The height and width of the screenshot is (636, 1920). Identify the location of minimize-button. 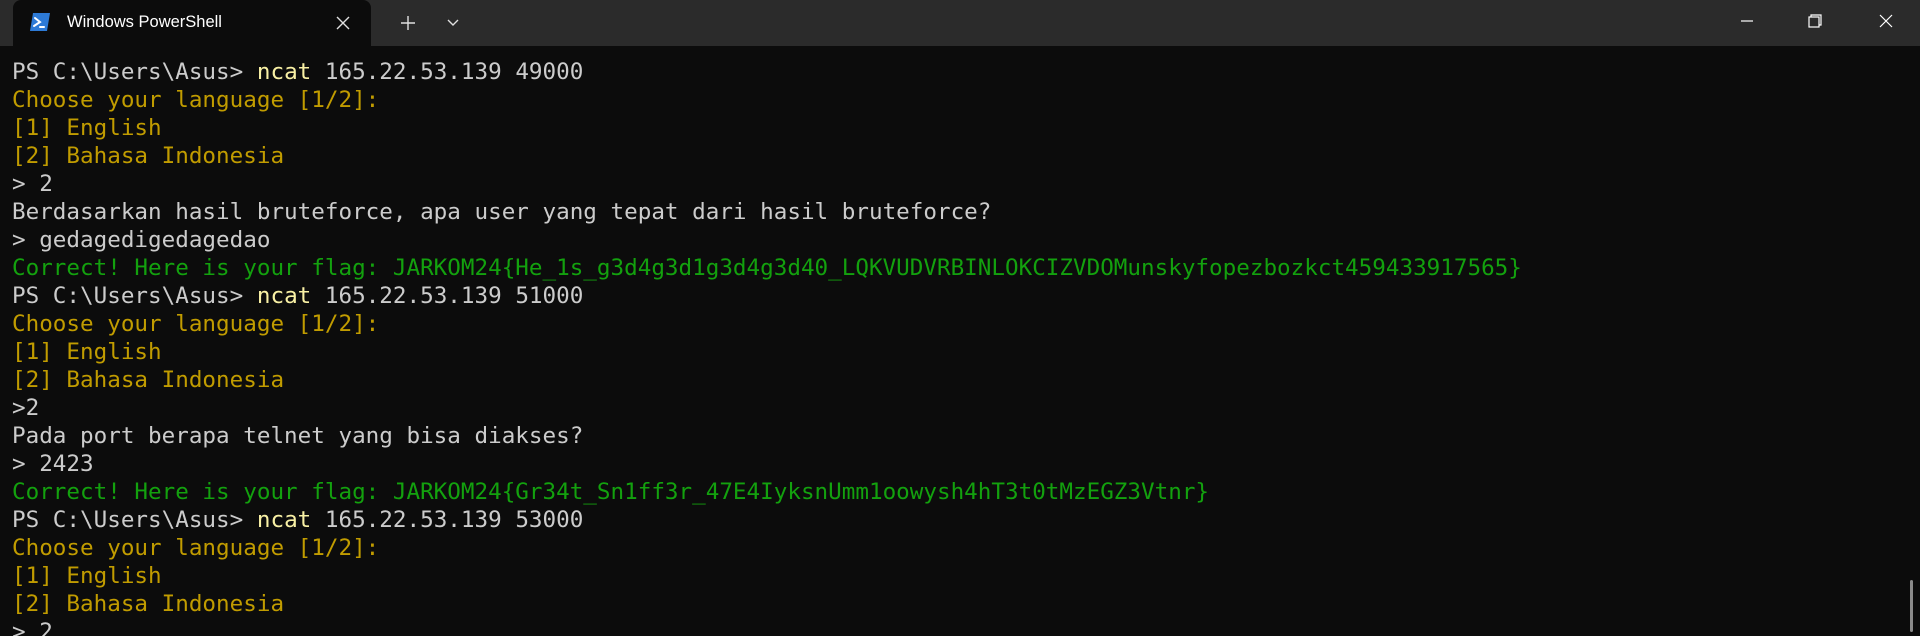
(1747, 23).